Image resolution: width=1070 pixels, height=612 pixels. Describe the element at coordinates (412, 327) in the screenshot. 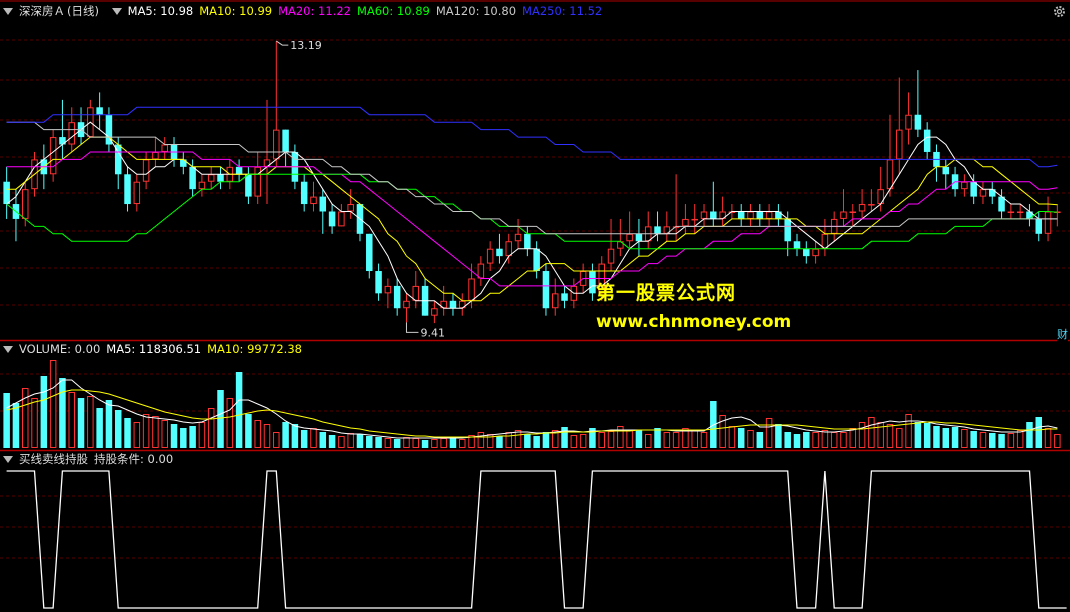

I see `low-leader` at that location.